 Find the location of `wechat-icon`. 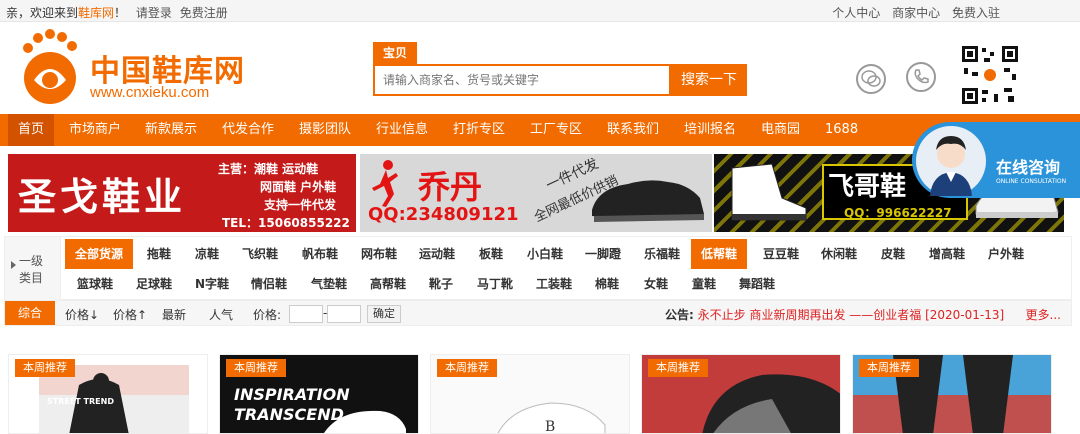

wechat-icon is located at coordinates (871, 79).